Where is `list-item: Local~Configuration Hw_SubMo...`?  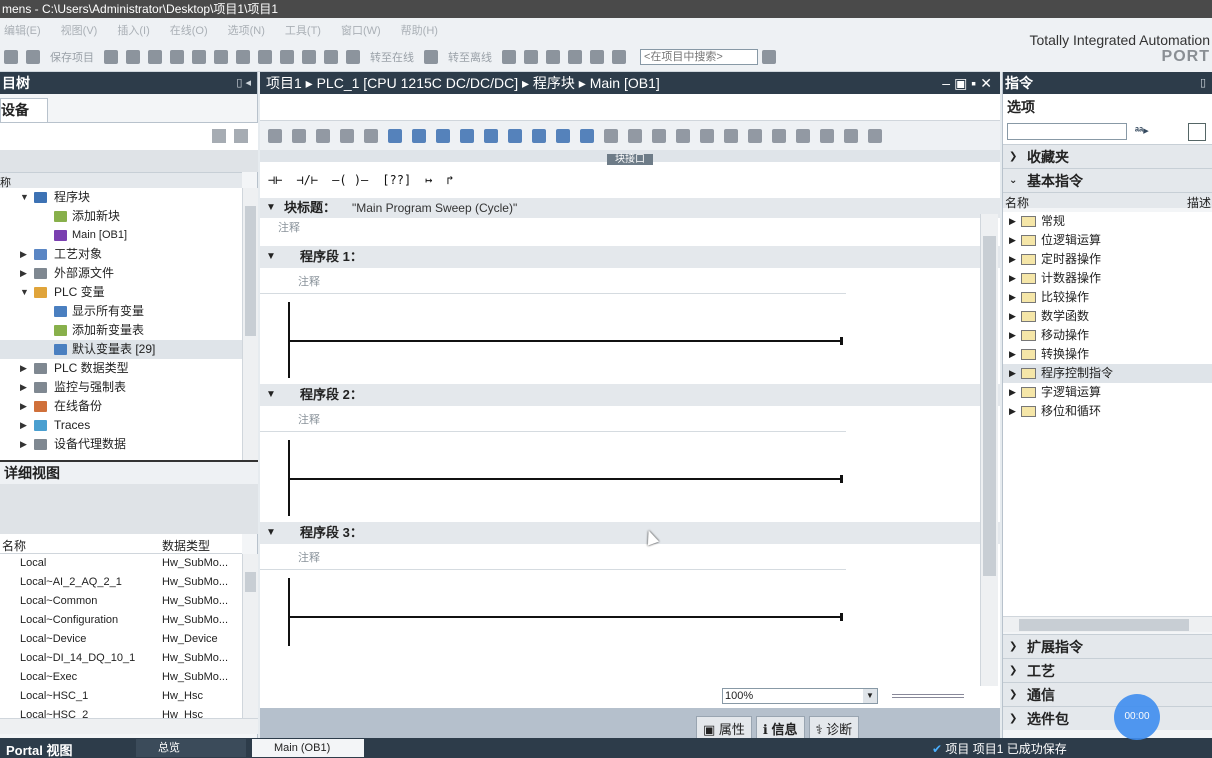
list-item: Local~Configuration Hw_SubMo... is located at coordinates (121, 620).